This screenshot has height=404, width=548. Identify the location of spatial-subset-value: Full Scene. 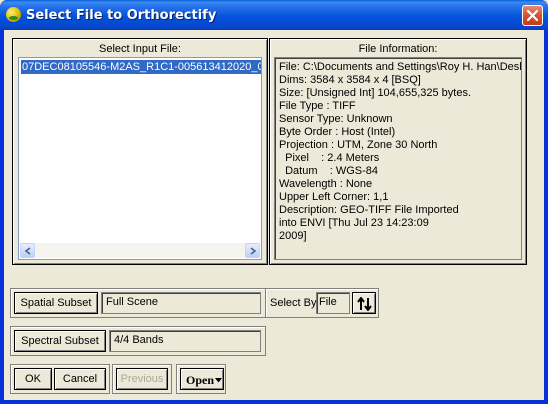
(181, 303).